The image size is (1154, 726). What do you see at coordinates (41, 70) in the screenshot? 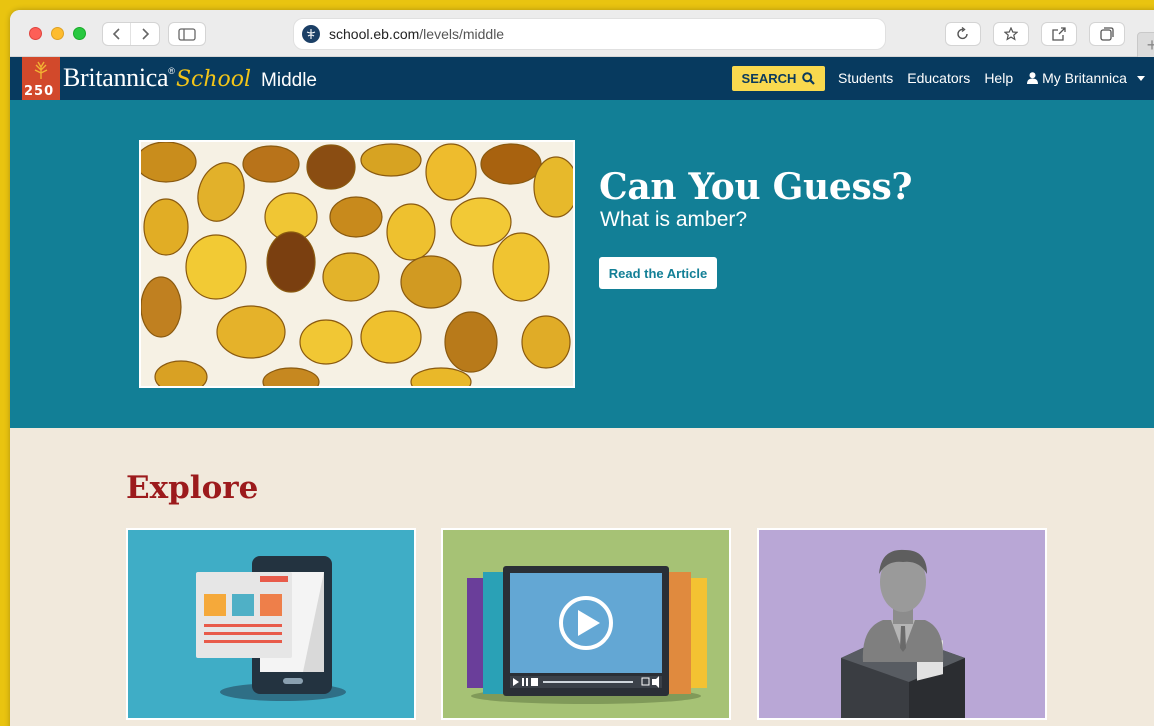
I see `thistle-icon` at bounding box center [41, 70].